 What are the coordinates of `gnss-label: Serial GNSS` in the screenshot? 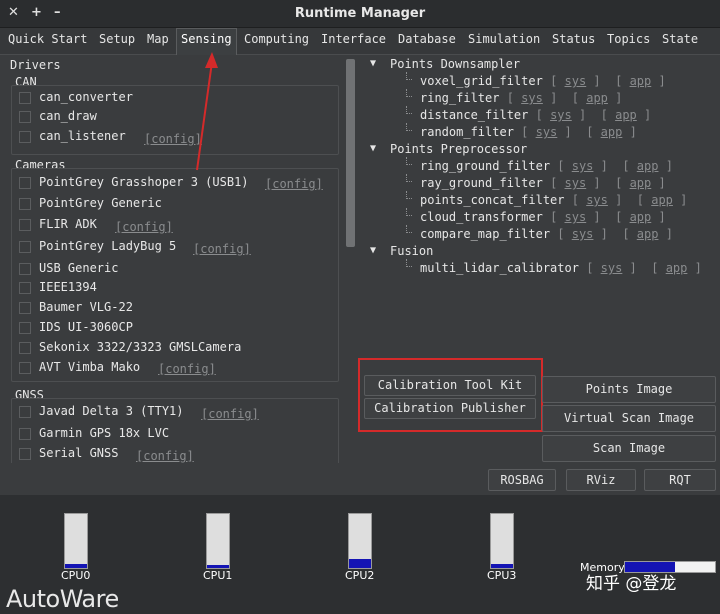 It's located at (79, 453).